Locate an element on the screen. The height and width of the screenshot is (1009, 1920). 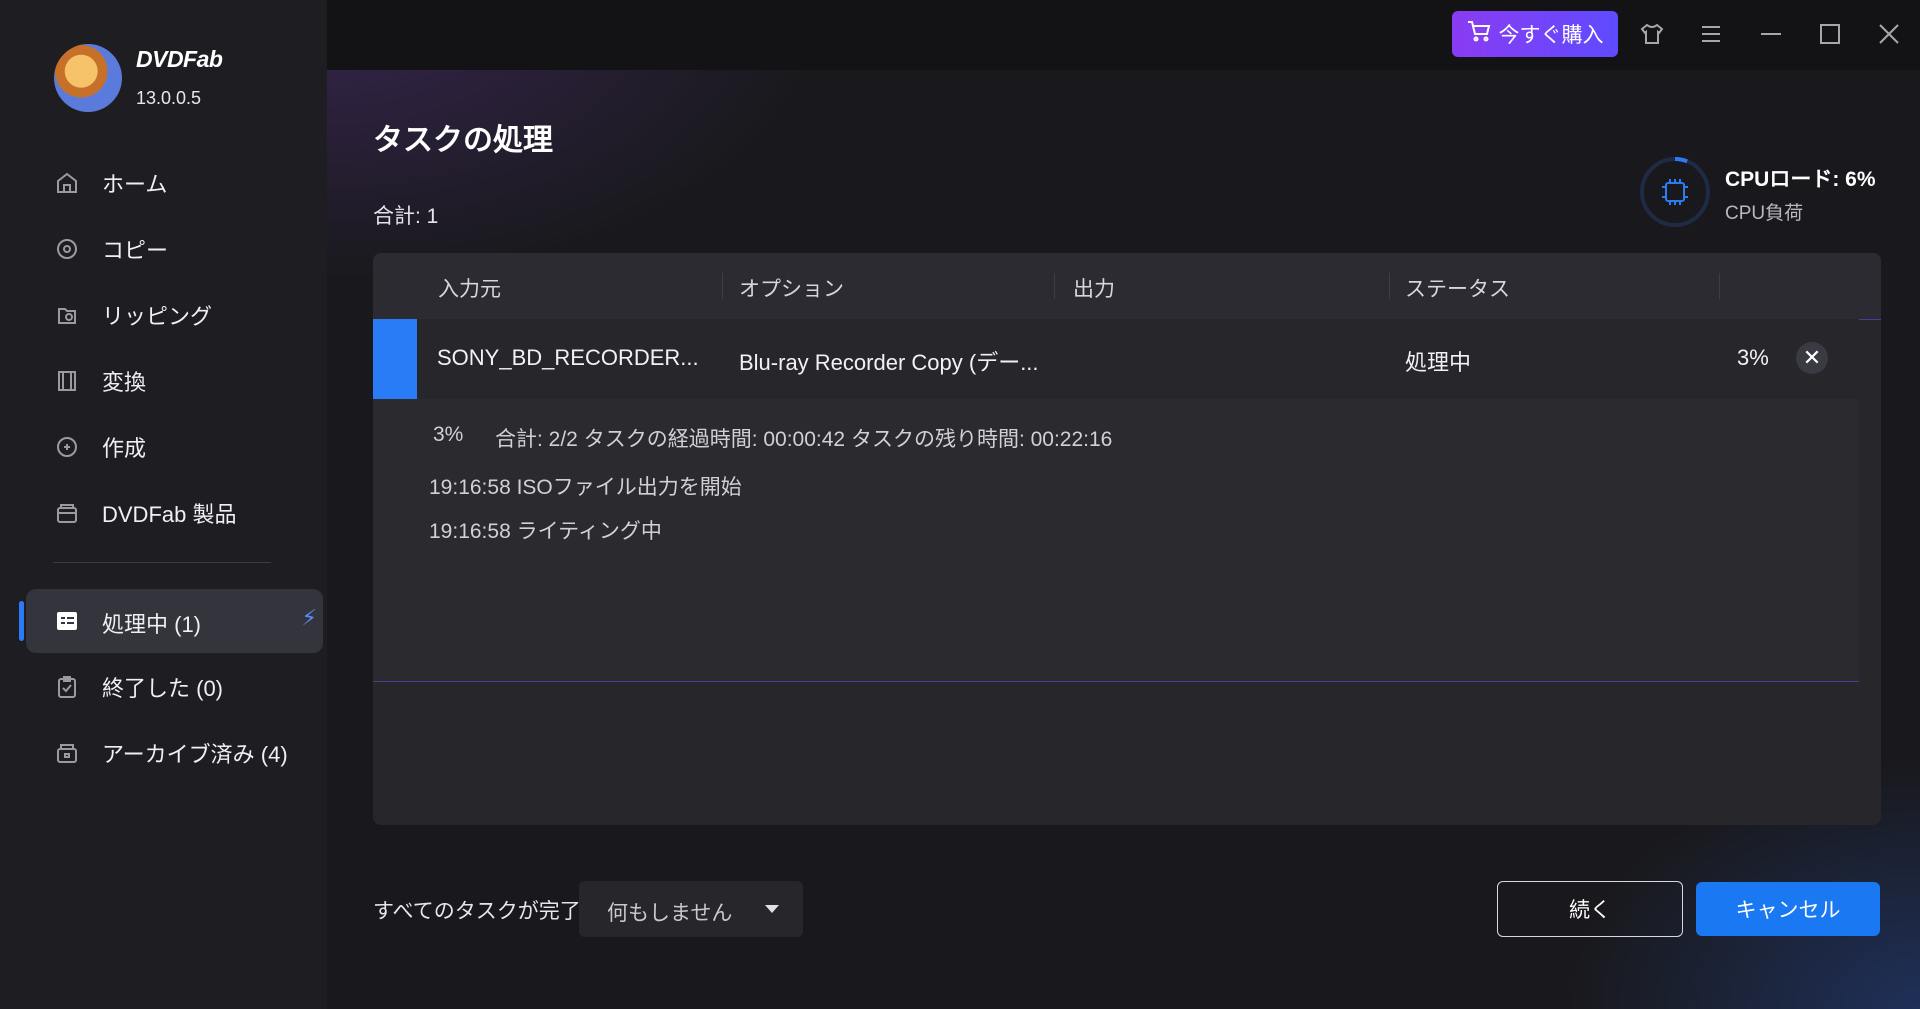
cpu-load-gauge is located at coordinates (1675, 192).